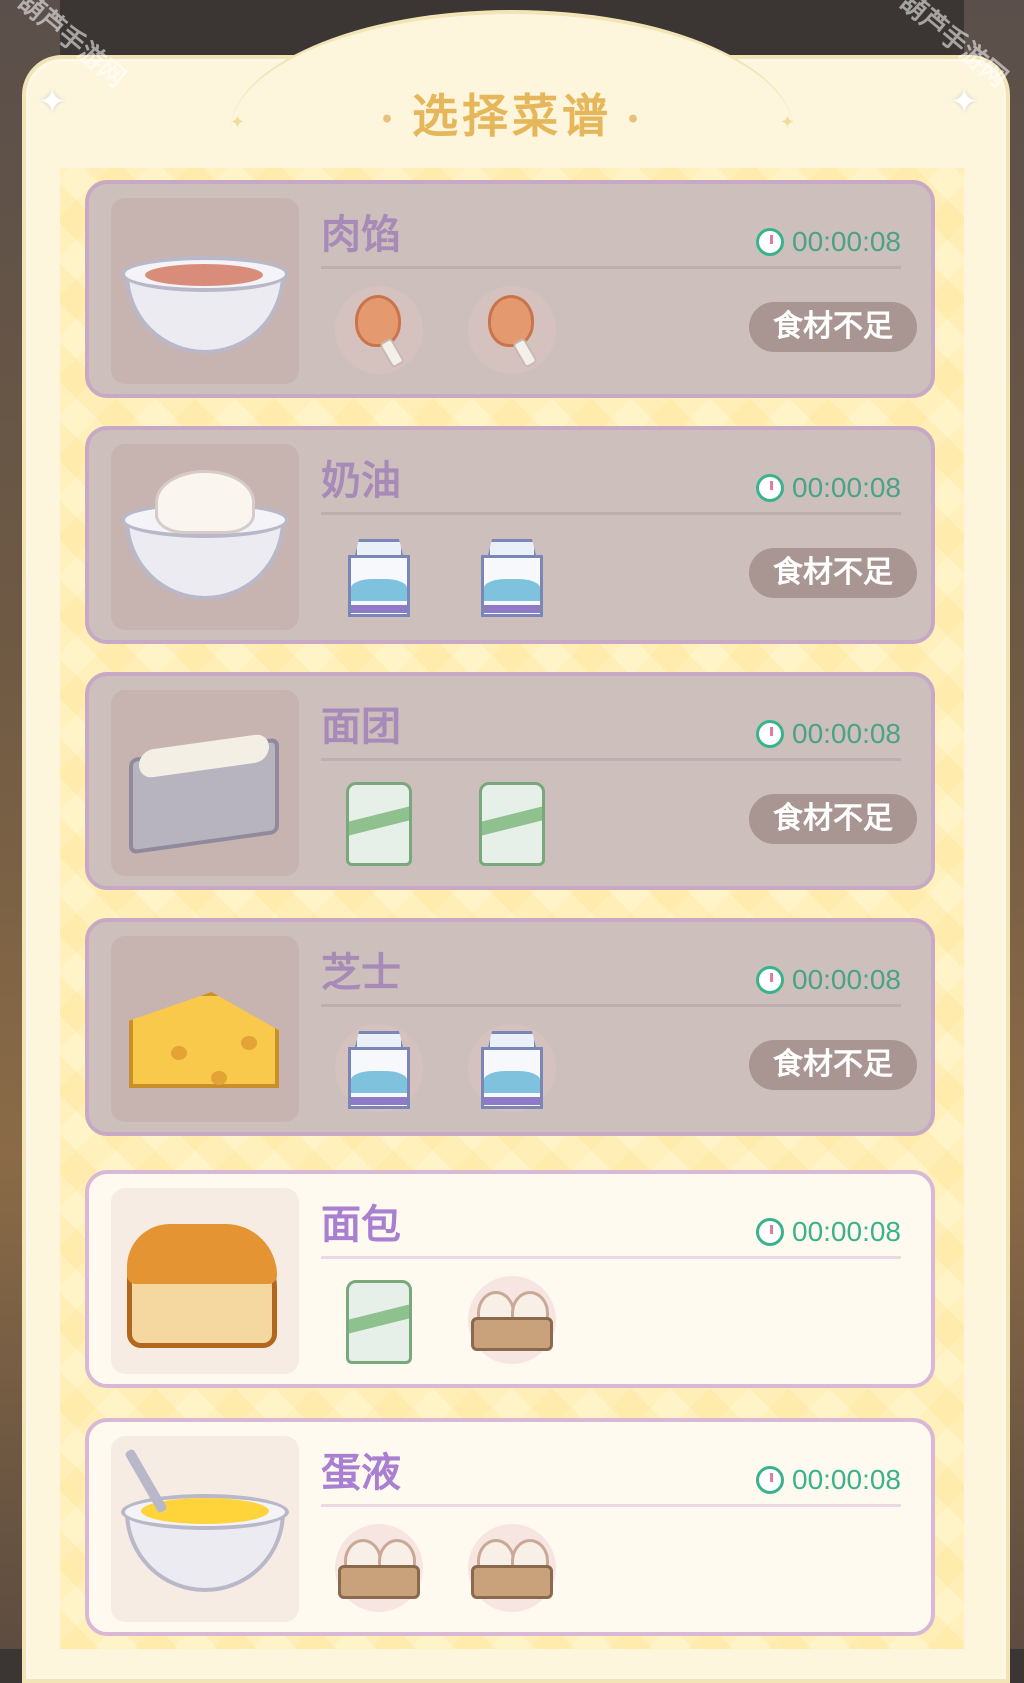  I want to click on recipe-card-cheese: 芝士 00:00:08 食材不足, so click(510, 1027).